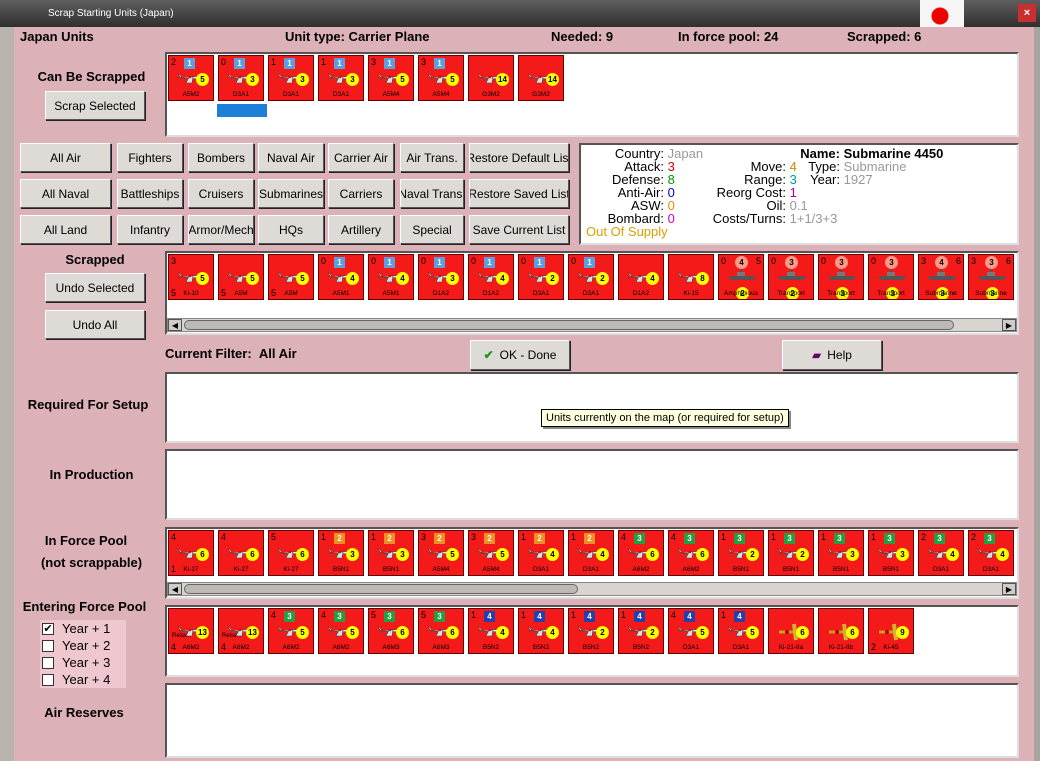  What do you see at coordinates (241, 553) in the screenshot?
I see `unit-counter: 4 6 Ki-27` at bounding box center [241, 553].